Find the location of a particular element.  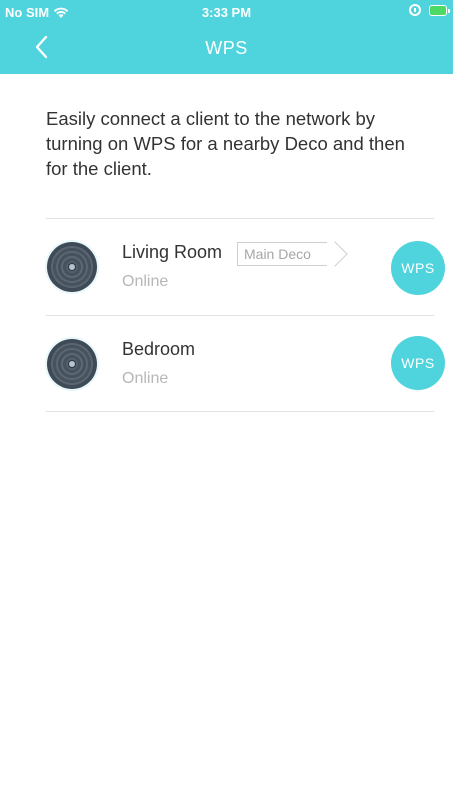

device-name: Living Room is located at coordinates (172, 252).